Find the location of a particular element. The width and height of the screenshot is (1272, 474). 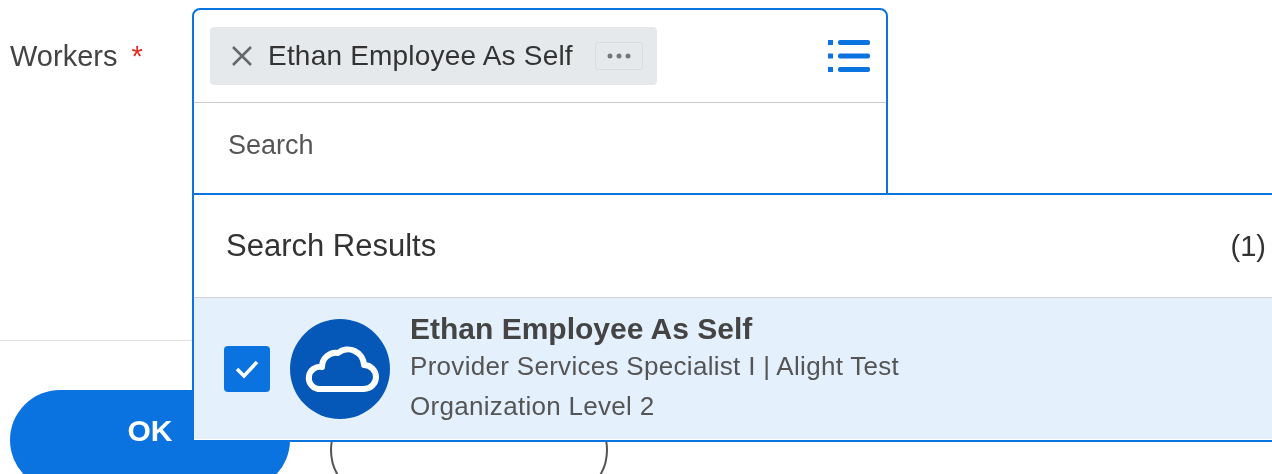

results-count: (1) is located at coordinates (1248, 246).